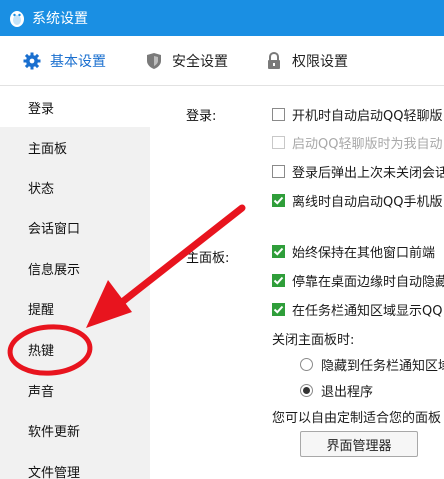  Describe the element at coordinates (306, 364) in the screenshot. I see `radio-button` at that location.